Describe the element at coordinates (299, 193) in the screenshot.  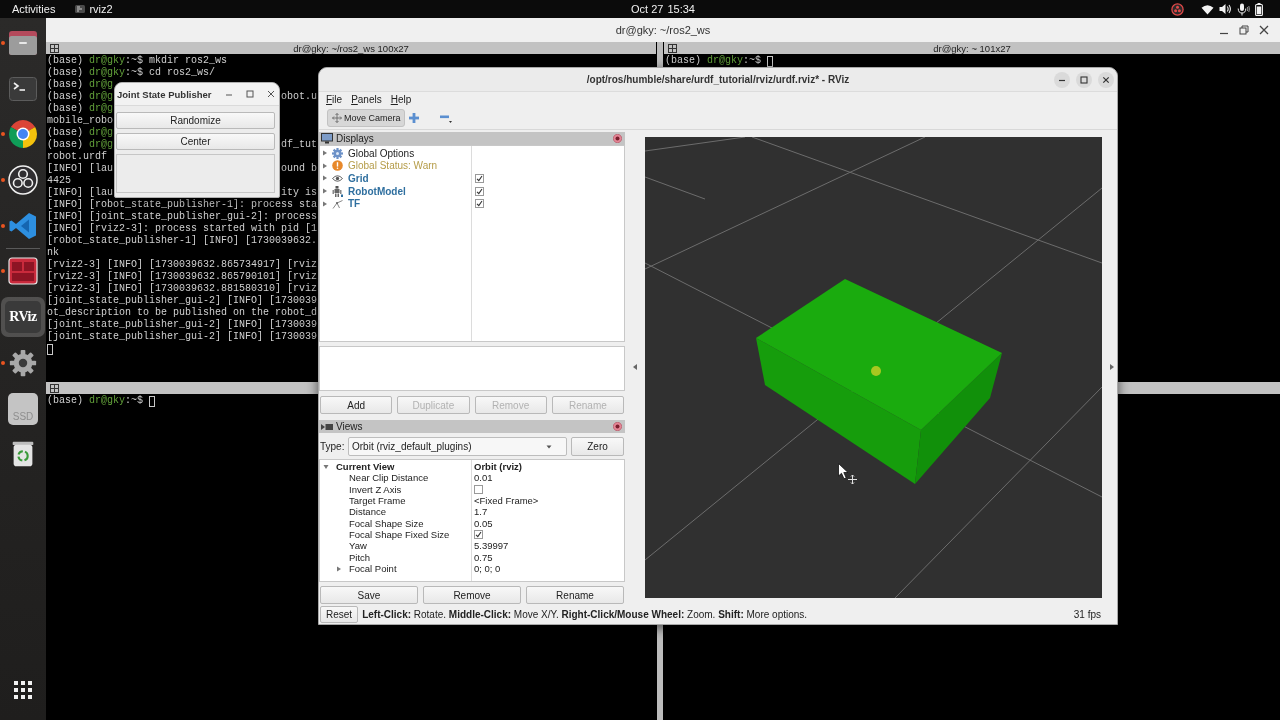
I see `terminal-line: ity is` at that location.